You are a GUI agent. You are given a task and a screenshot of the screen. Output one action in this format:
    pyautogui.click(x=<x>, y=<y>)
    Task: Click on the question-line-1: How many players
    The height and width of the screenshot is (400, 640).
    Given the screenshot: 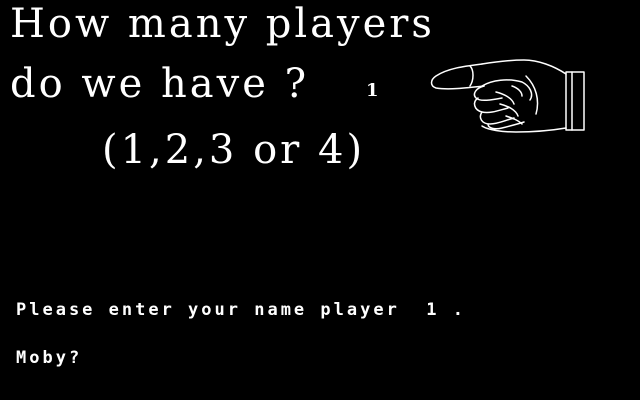 What is the action you would take?
    pyautogui.click(x=222, y=24)
    